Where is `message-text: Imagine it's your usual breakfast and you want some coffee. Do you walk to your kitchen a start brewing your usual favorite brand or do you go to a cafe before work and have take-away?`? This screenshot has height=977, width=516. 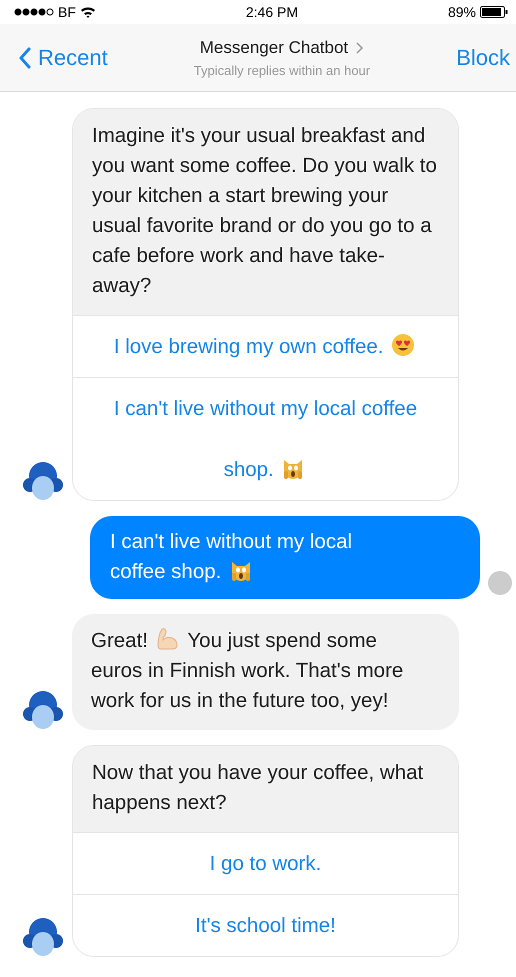 message-text: Imagine it's your usual breakfast and you want some coffee. Do you walk to your kitchen a start brewing your usual favorite brand or do you go to a cafe before work and have take-away? is located at coordinates (264, 210).